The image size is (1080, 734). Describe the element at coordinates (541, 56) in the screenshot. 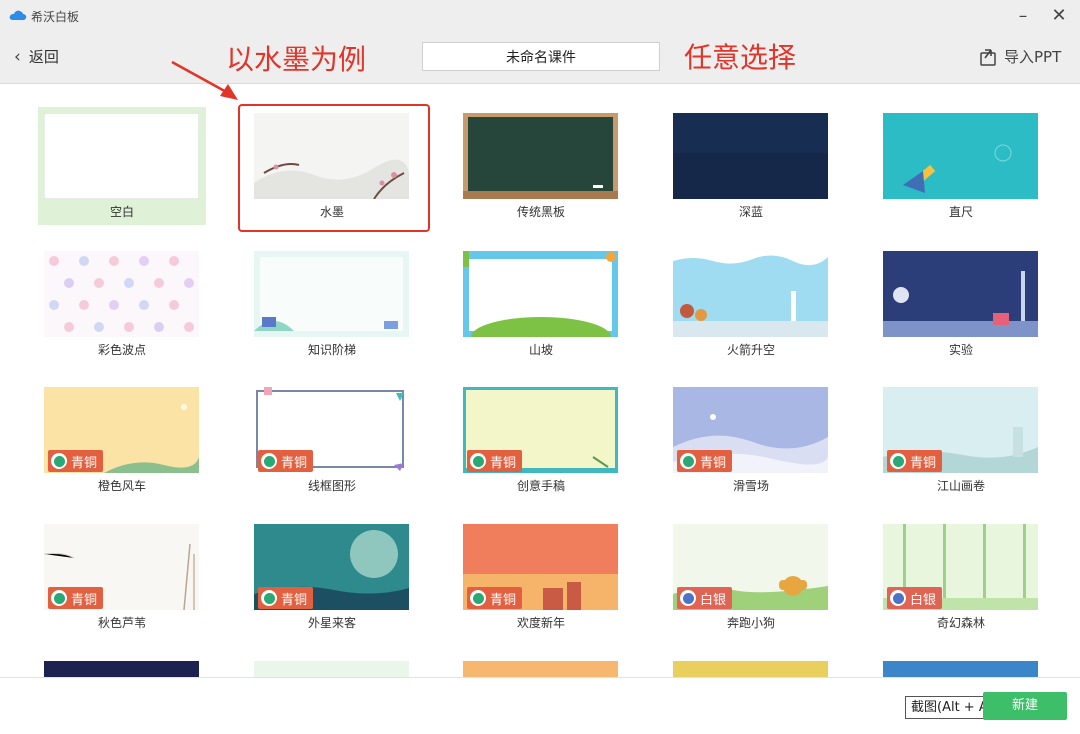

I see `courseware-title-input` at that location.